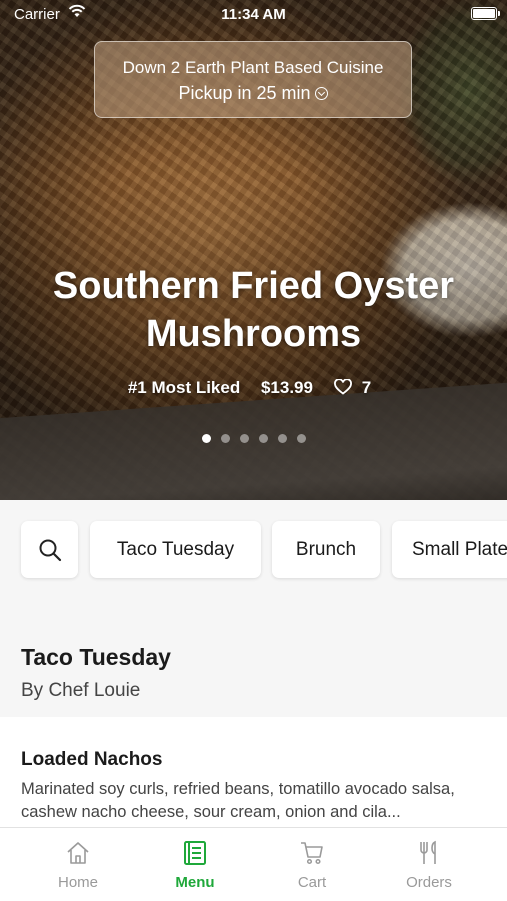  Describe the element at coordinates (449, 549) in the screenshot. I see `category-chip-small-plate: Small Plate` at that location.